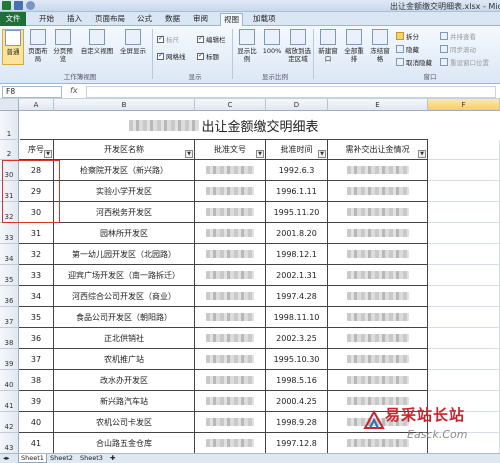  I want to click on row-header: 33, so click(9, 233).